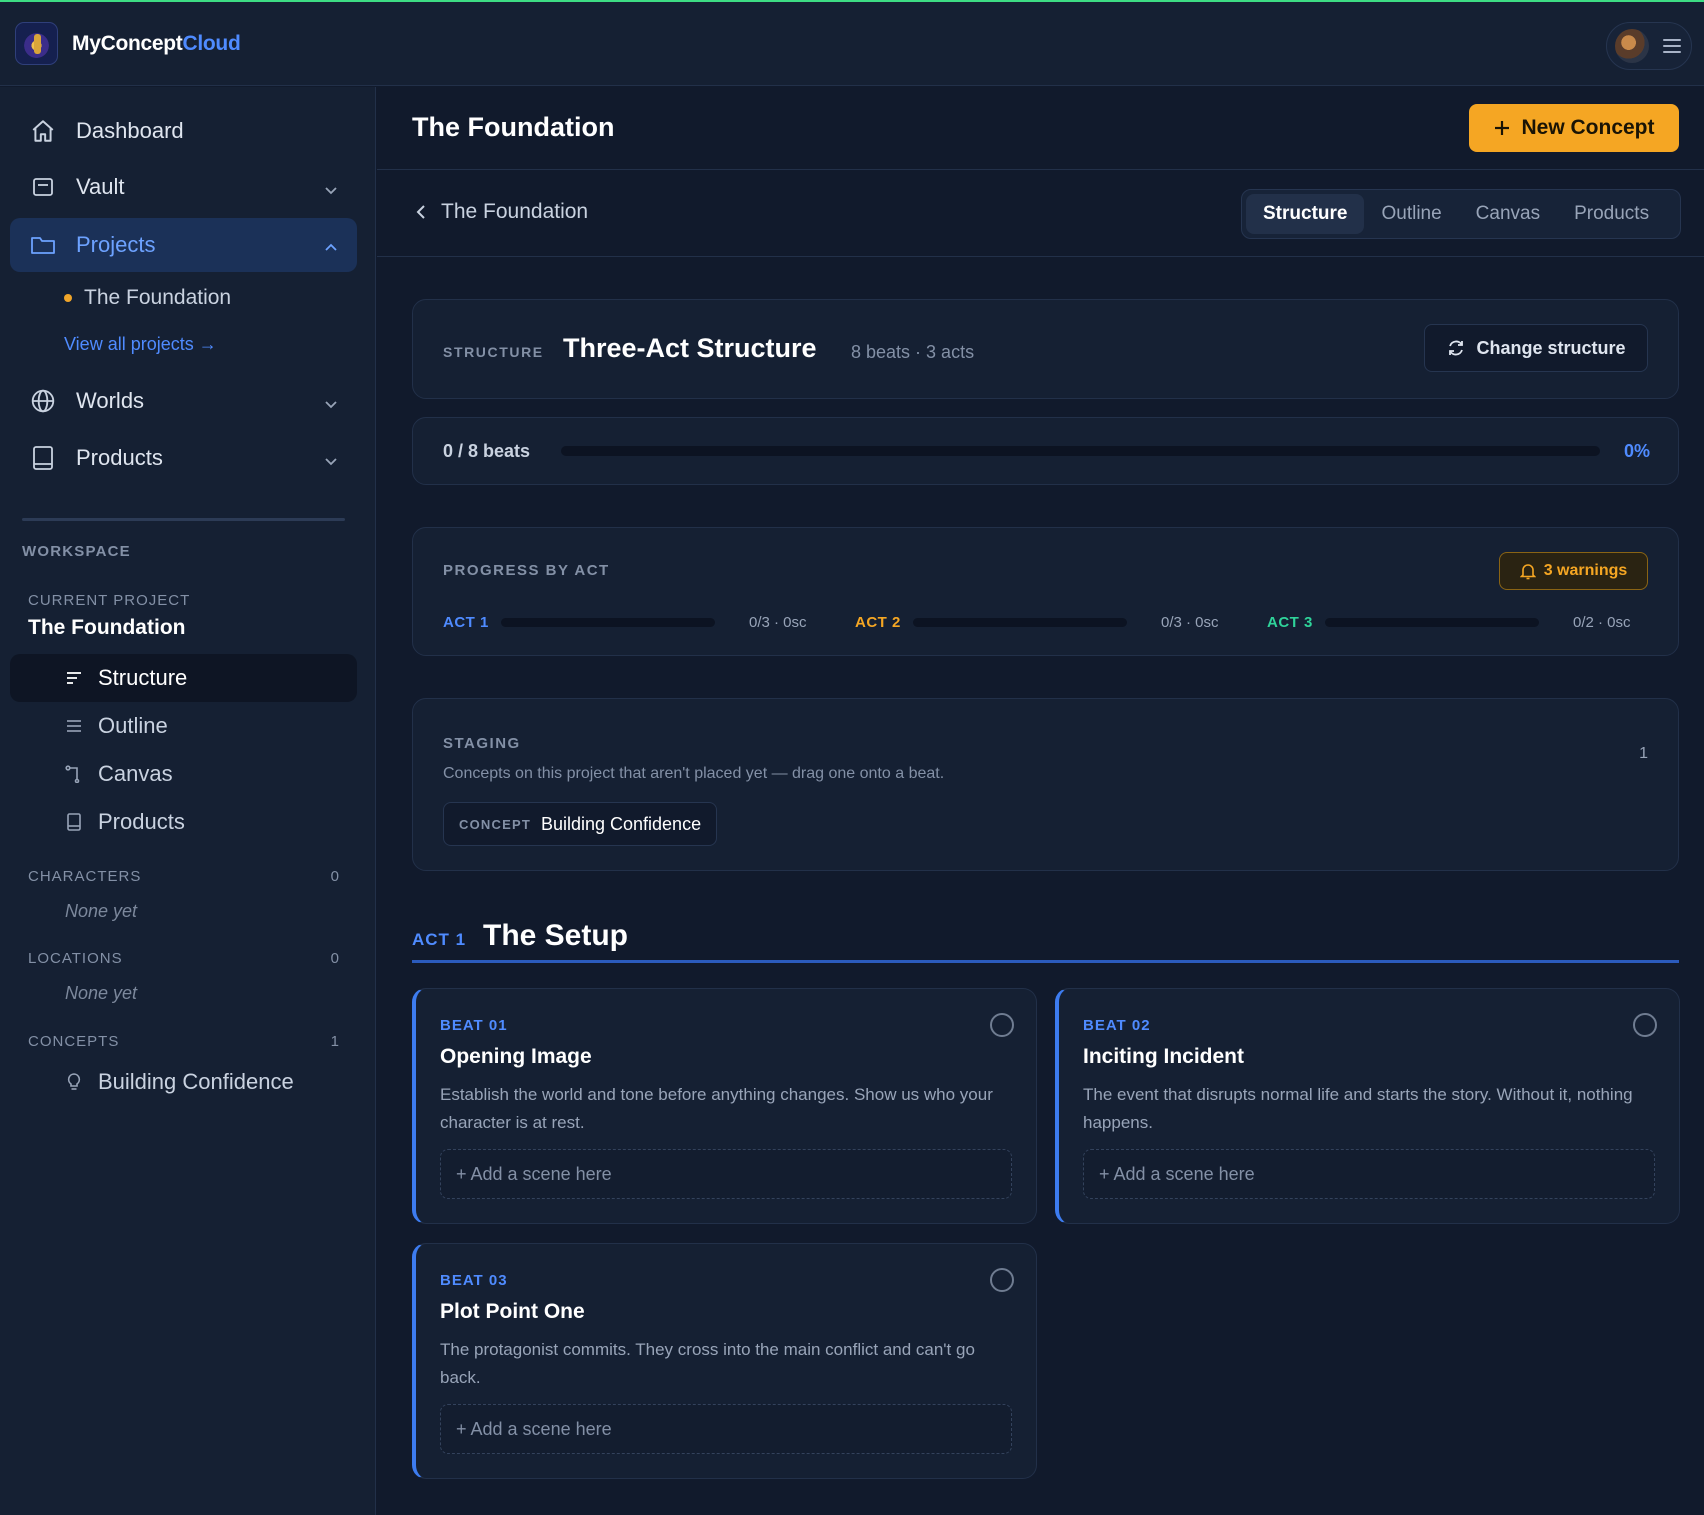  What do you see at coordinates (74, 678) in the screenshot?
I see `structure-icon` at bounding box center [74, 678].